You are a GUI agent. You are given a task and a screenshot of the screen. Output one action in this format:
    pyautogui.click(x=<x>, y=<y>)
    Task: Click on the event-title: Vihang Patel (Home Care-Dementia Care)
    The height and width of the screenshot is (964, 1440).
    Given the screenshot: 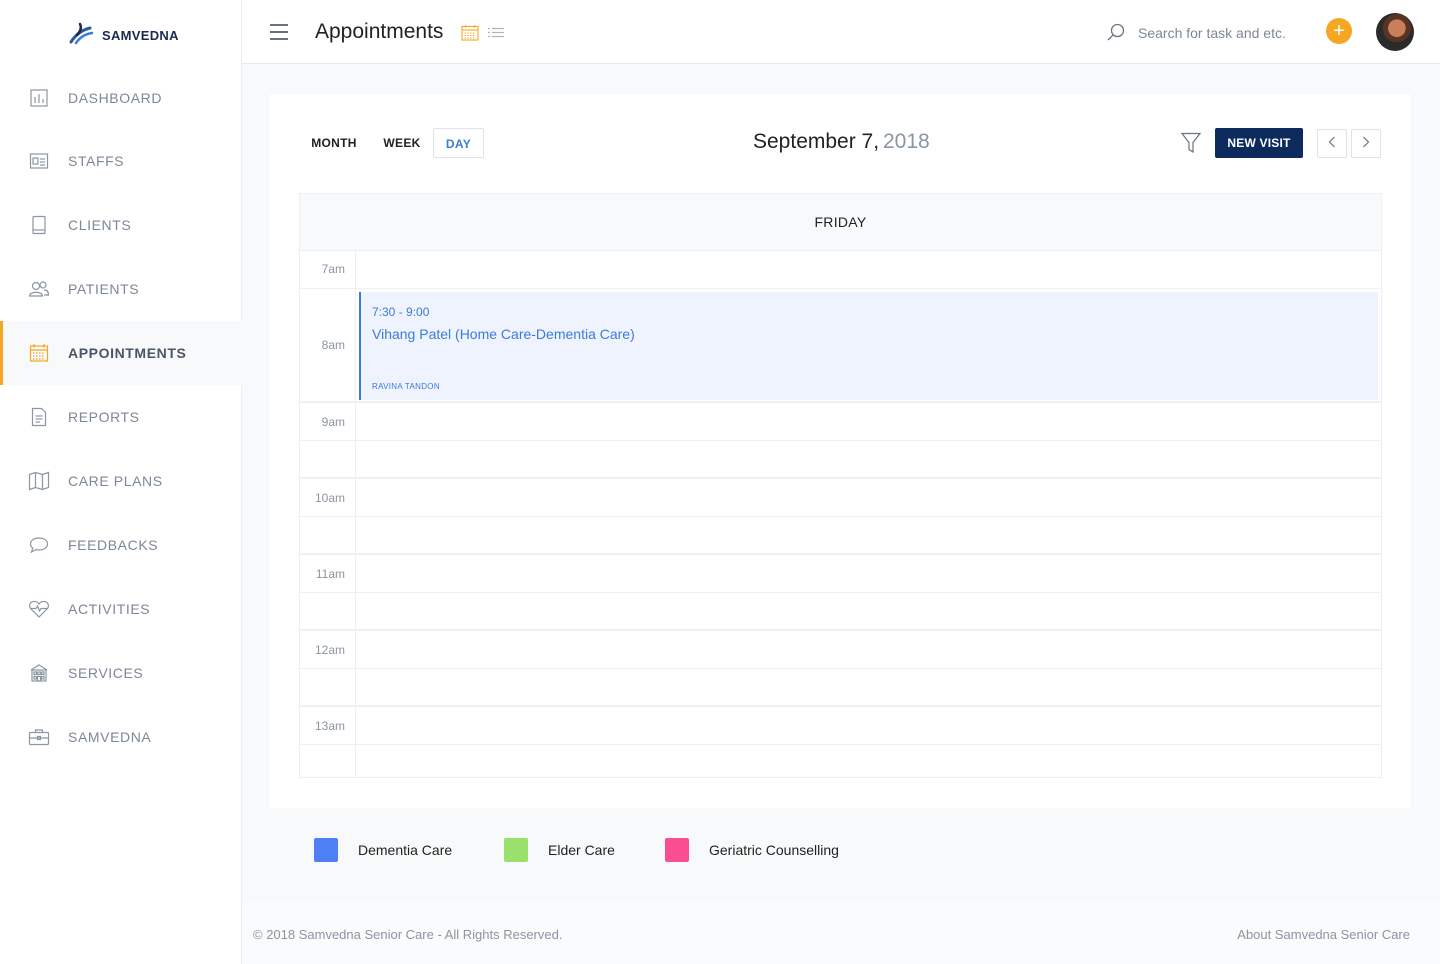 What is the action you would take?
    pyautogui.click(x=503, y=334)
    